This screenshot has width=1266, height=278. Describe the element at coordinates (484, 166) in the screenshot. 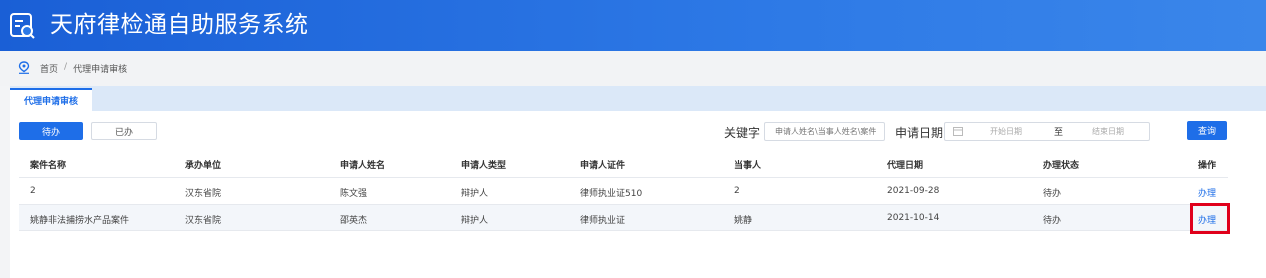

I see `column-header-applicant-type: 申请人类型` at that location.